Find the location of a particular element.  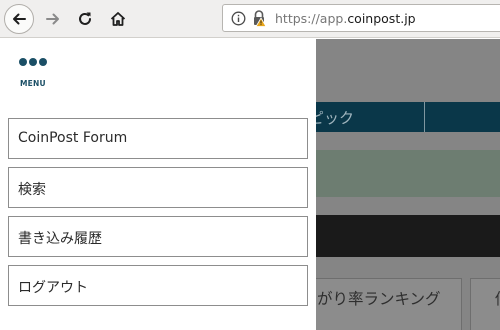

url-prefix: https://app. is located at coordinates (311, 18).